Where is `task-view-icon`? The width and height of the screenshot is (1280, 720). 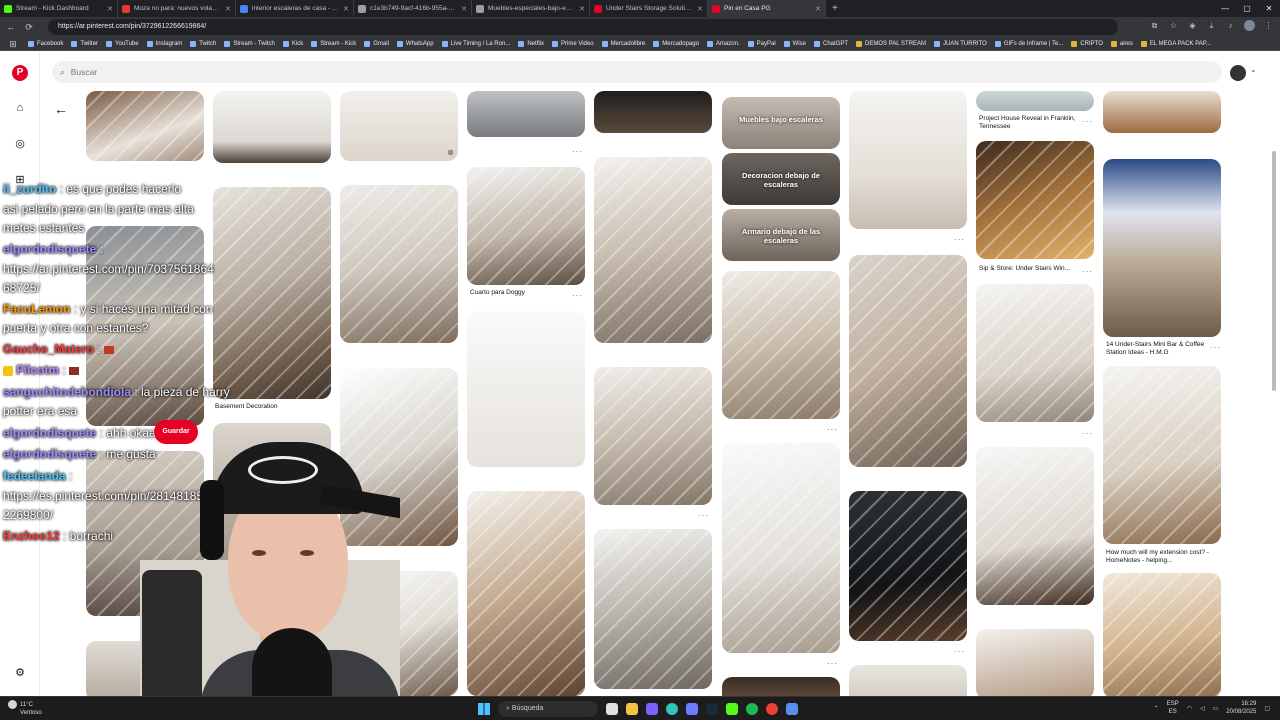
task-view-icon is located at coordinates (612, 709).